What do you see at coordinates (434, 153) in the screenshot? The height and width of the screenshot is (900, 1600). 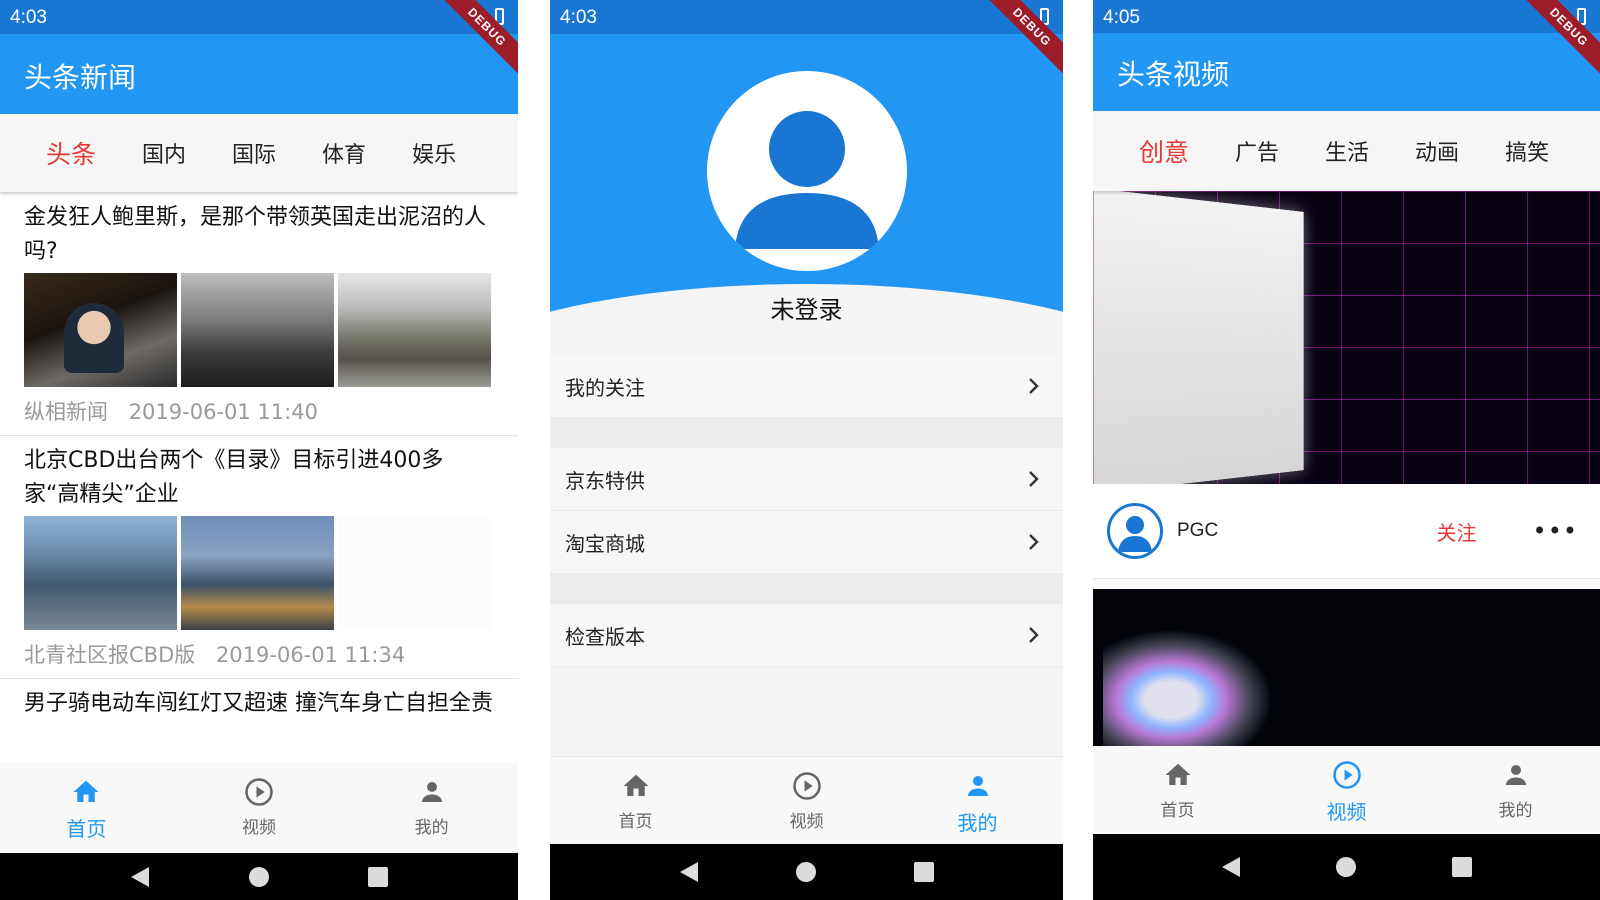 I see `tab-entertainment: 娱乐` at bounding box center [434, 153].